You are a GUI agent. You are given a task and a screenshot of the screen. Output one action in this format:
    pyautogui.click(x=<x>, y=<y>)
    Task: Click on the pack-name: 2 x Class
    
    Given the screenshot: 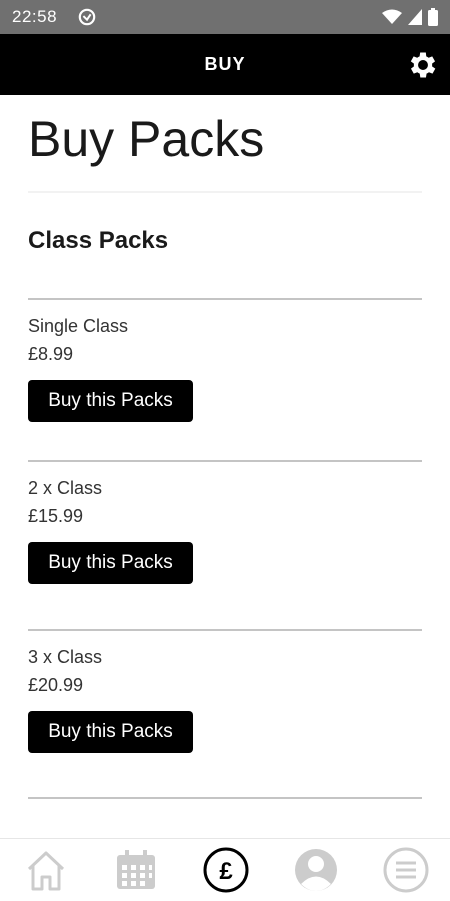 What is the action you would take?
    pyautogui.click(x=65, y=488)
    